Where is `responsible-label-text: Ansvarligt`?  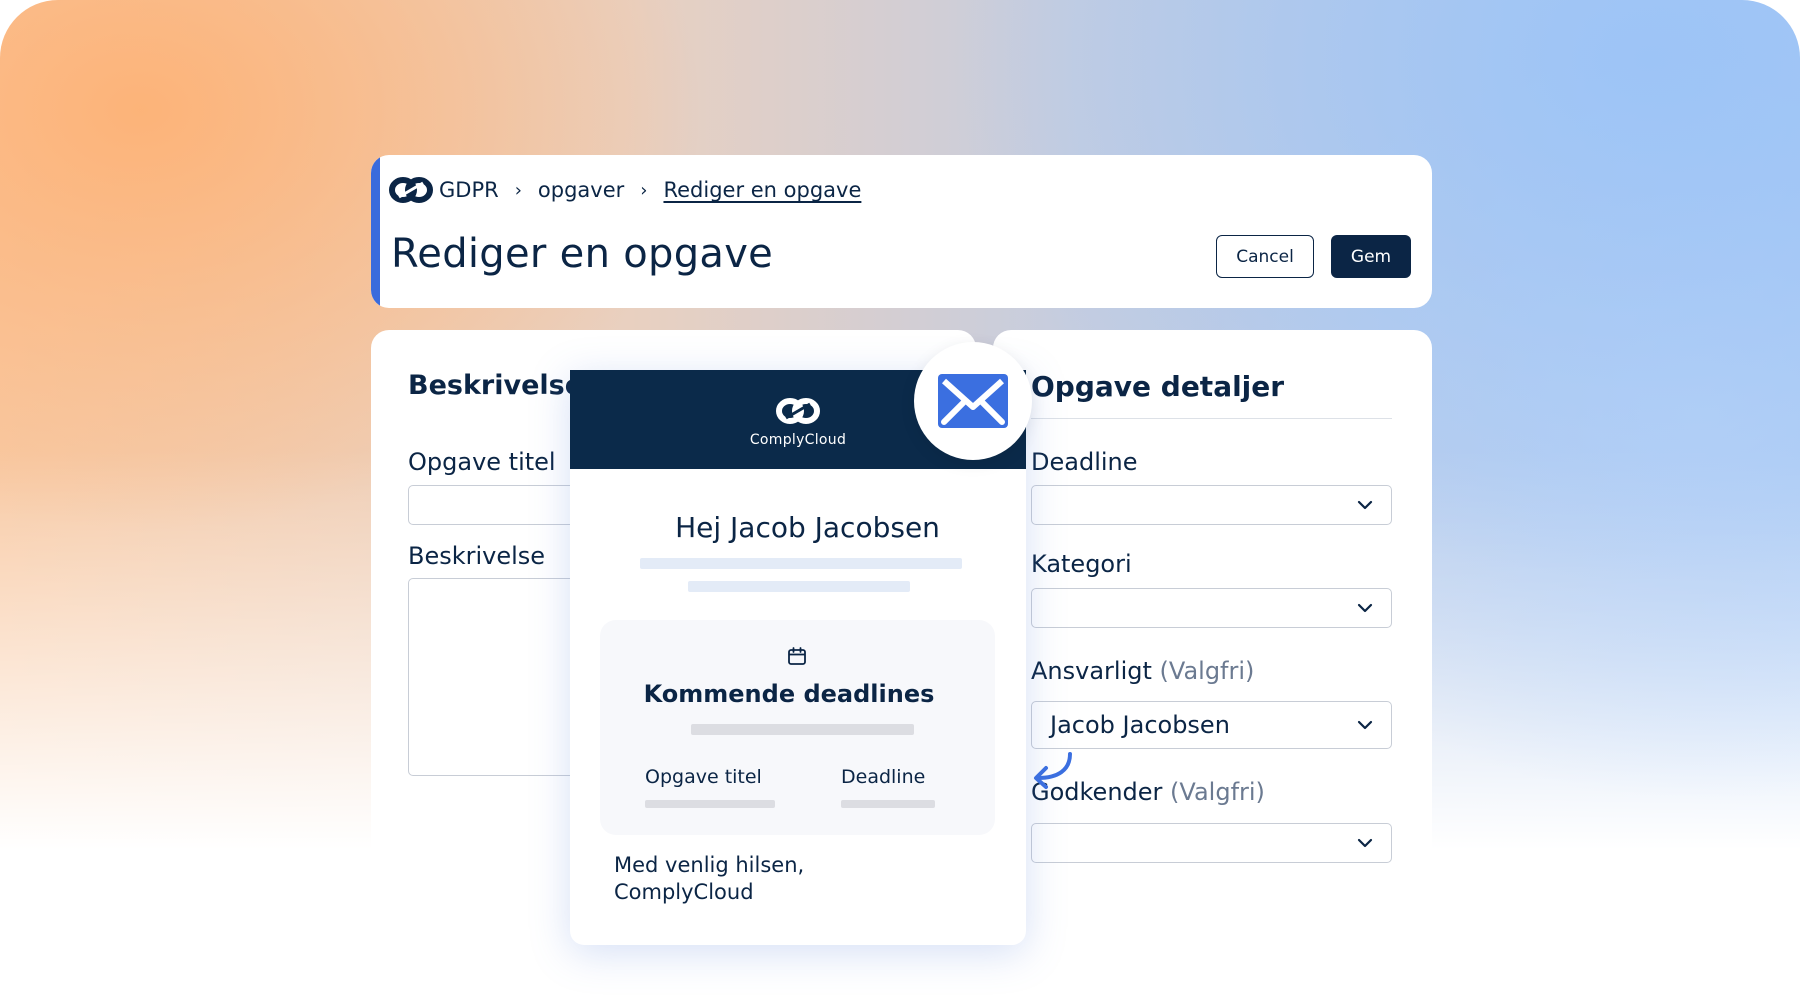
responsible-label-text: Ansvarligt is located at coordinates (1091, 671).